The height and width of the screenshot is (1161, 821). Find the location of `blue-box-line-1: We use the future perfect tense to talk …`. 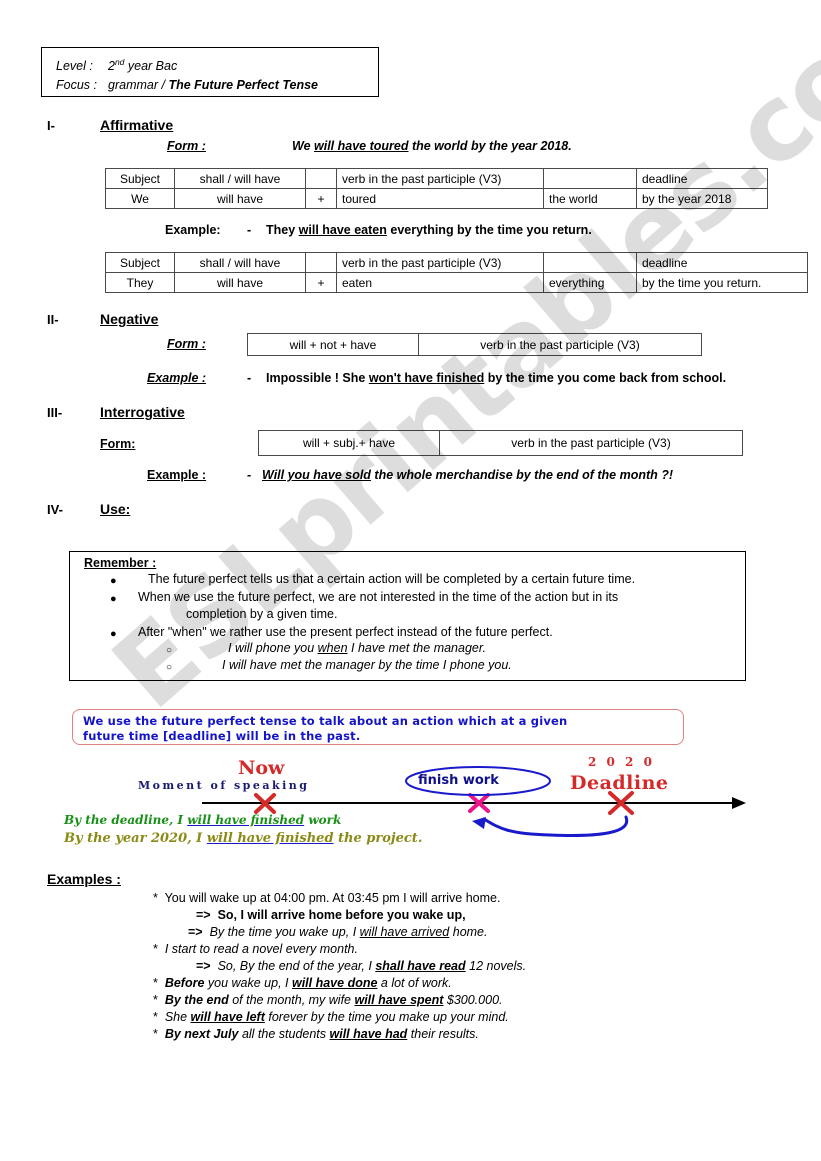

blue-box-line-1: We use the future perfect tense to talk … is located at coordinates (325, 721).